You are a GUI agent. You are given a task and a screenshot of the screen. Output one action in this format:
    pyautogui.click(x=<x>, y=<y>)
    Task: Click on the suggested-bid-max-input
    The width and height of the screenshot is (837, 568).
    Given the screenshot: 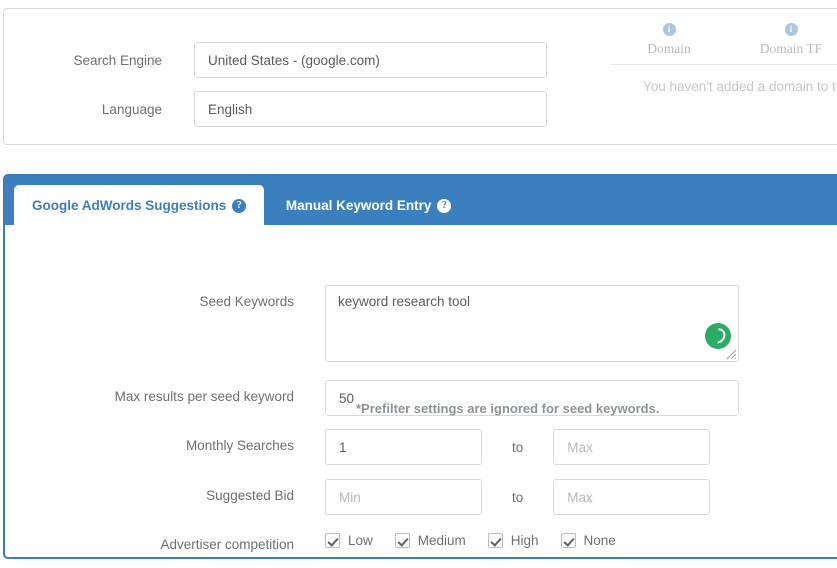 What is the action you would take?
    pyautogui.click(x=632, y=497)
    